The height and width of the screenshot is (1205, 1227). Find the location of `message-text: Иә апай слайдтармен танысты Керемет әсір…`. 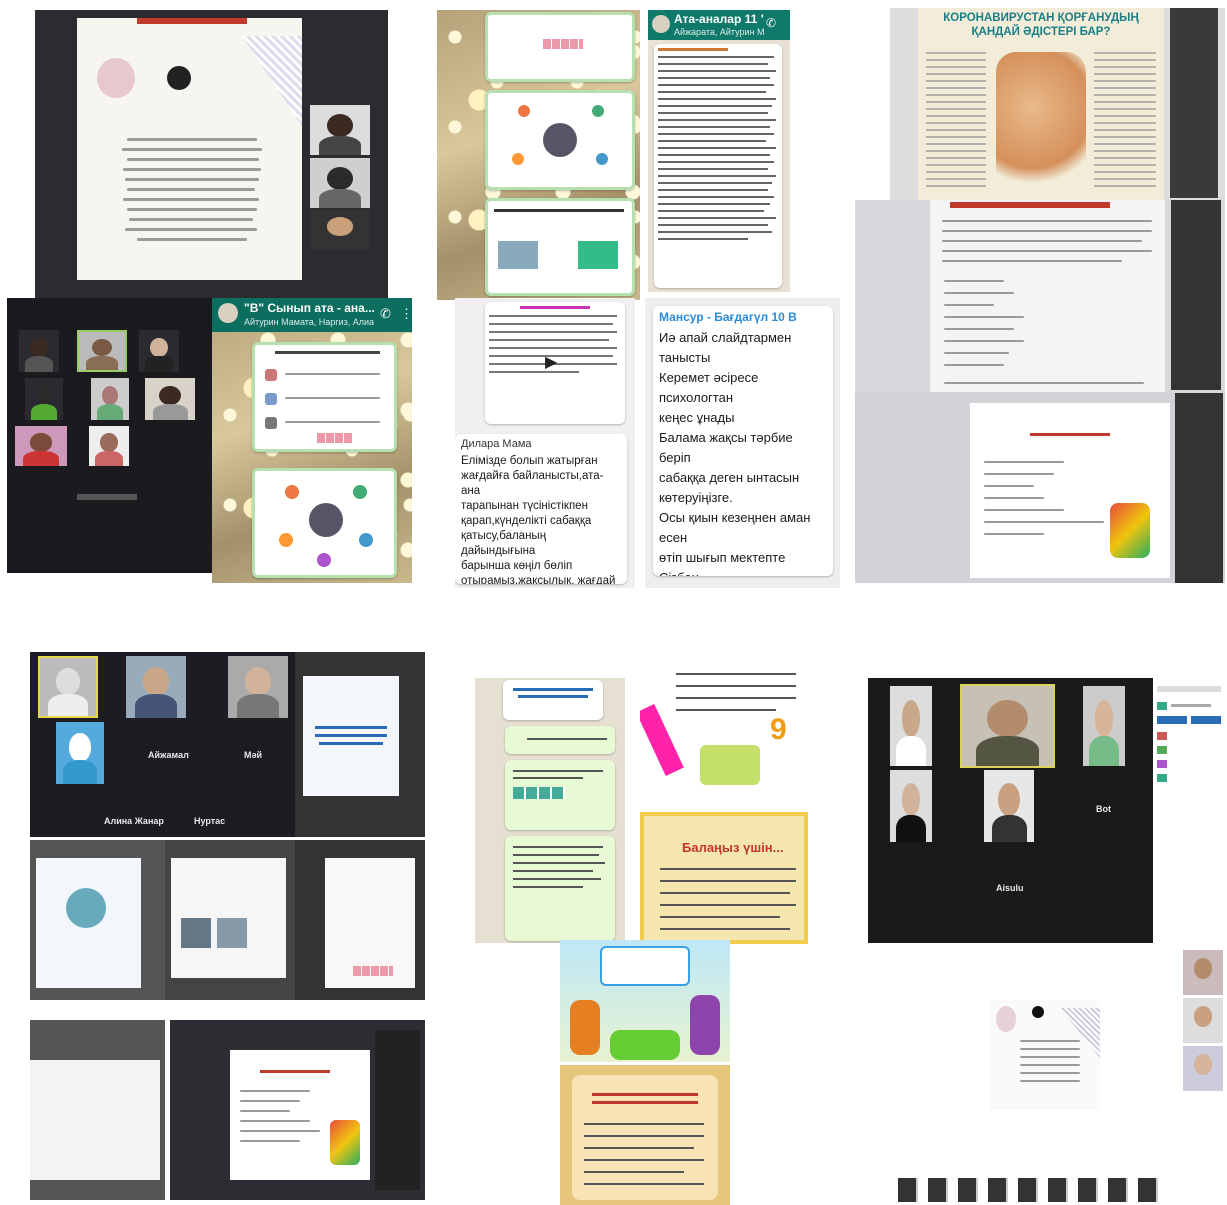

message-text: Иә апай слайдтармен танысты Керемет әсір… is located at coordinates (735, 453).